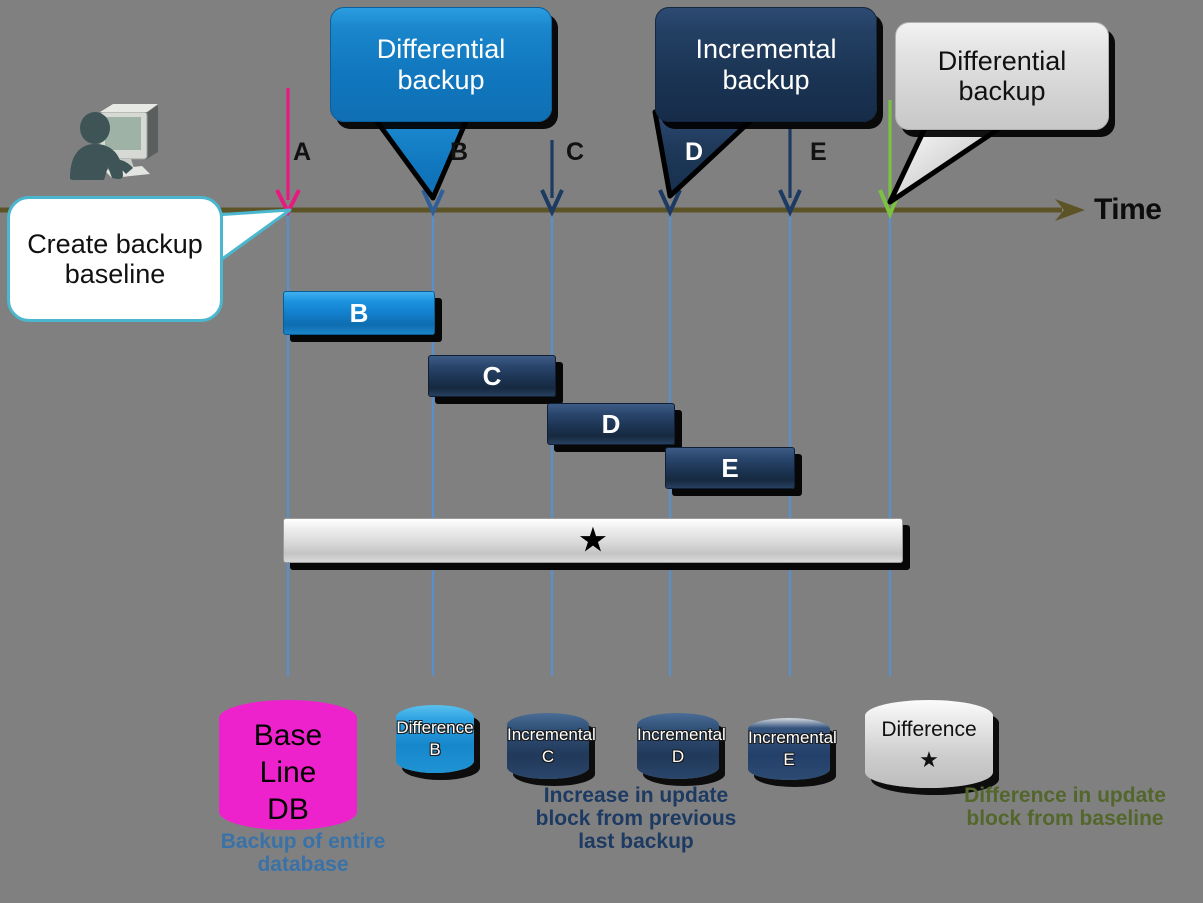 The image size is (1203, 903). I want to click on tick-arrow-D, so click(670, 168).